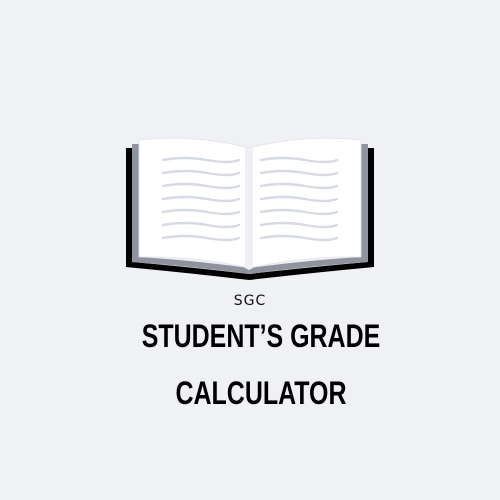  I want to click on logo-title-line2: CALCULATOR, so click(261, 393).